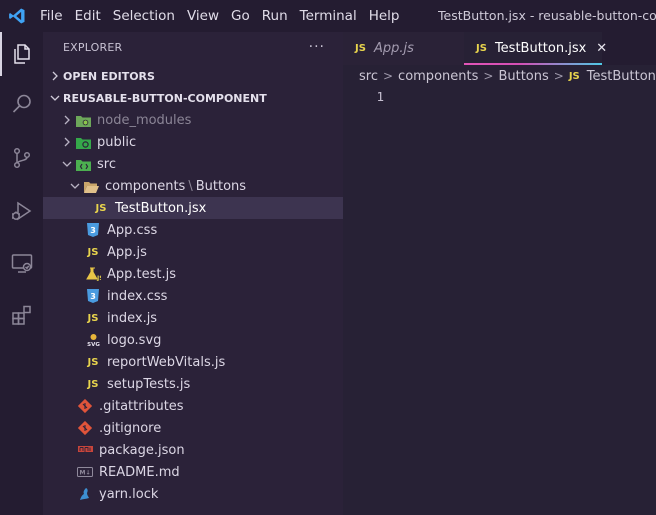 This screenshot has width=656, height=515. Describe the element at coordinates (193, 406) in the screenshot. I see `tree-file-gitattributes: .gitattributes` at that location.